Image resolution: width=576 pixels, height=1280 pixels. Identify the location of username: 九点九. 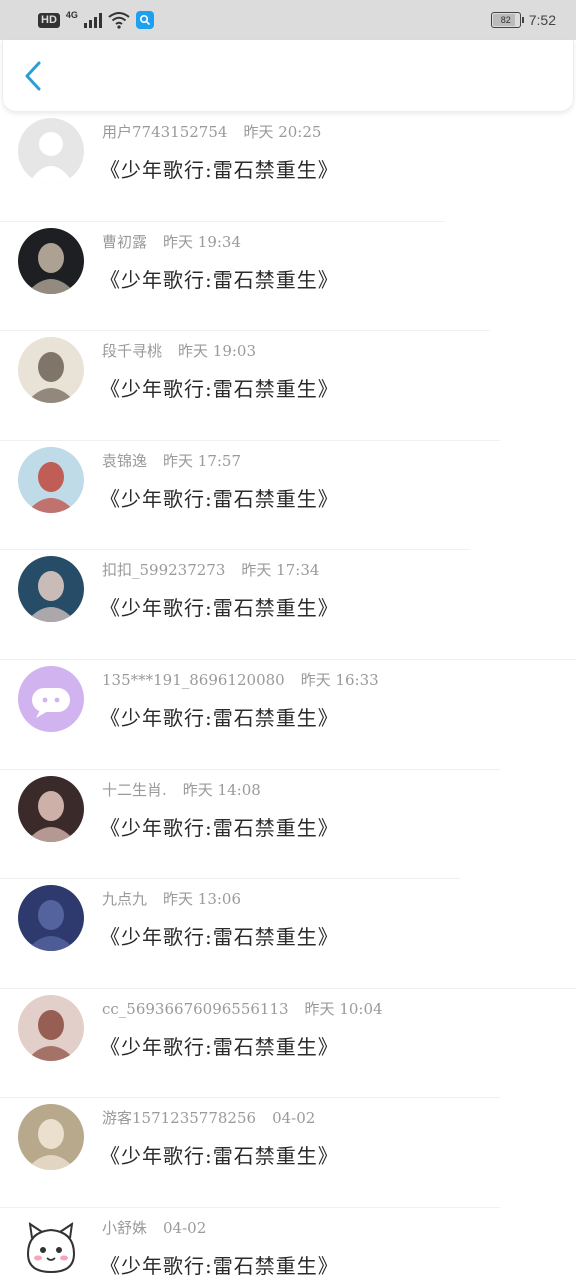
(124, 899).